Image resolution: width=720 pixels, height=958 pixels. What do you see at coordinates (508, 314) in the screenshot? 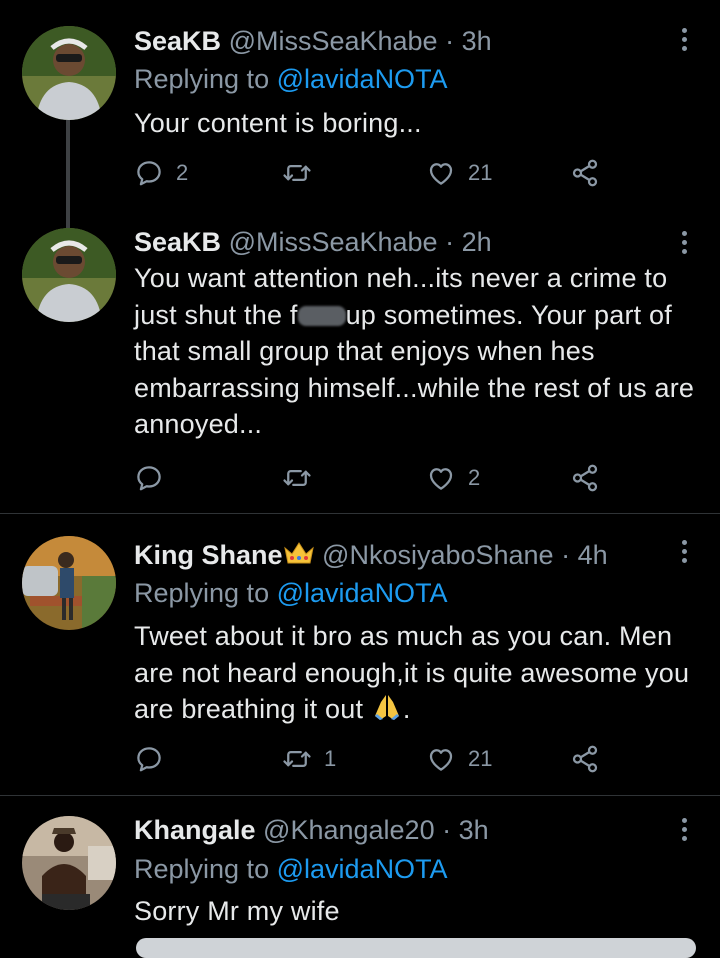
I see `tweet-text-part: up sometimes. Your part of` at bounding box center [508, 314].